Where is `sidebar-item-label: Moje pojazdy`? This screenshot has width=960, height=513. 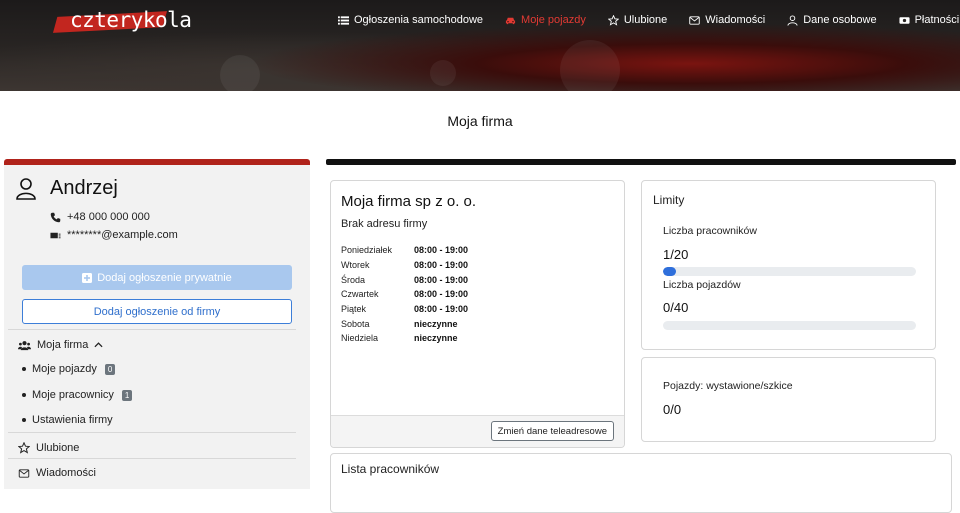 sidebar-item-label: Moje pojazdy is located at coordinates (64, 369).